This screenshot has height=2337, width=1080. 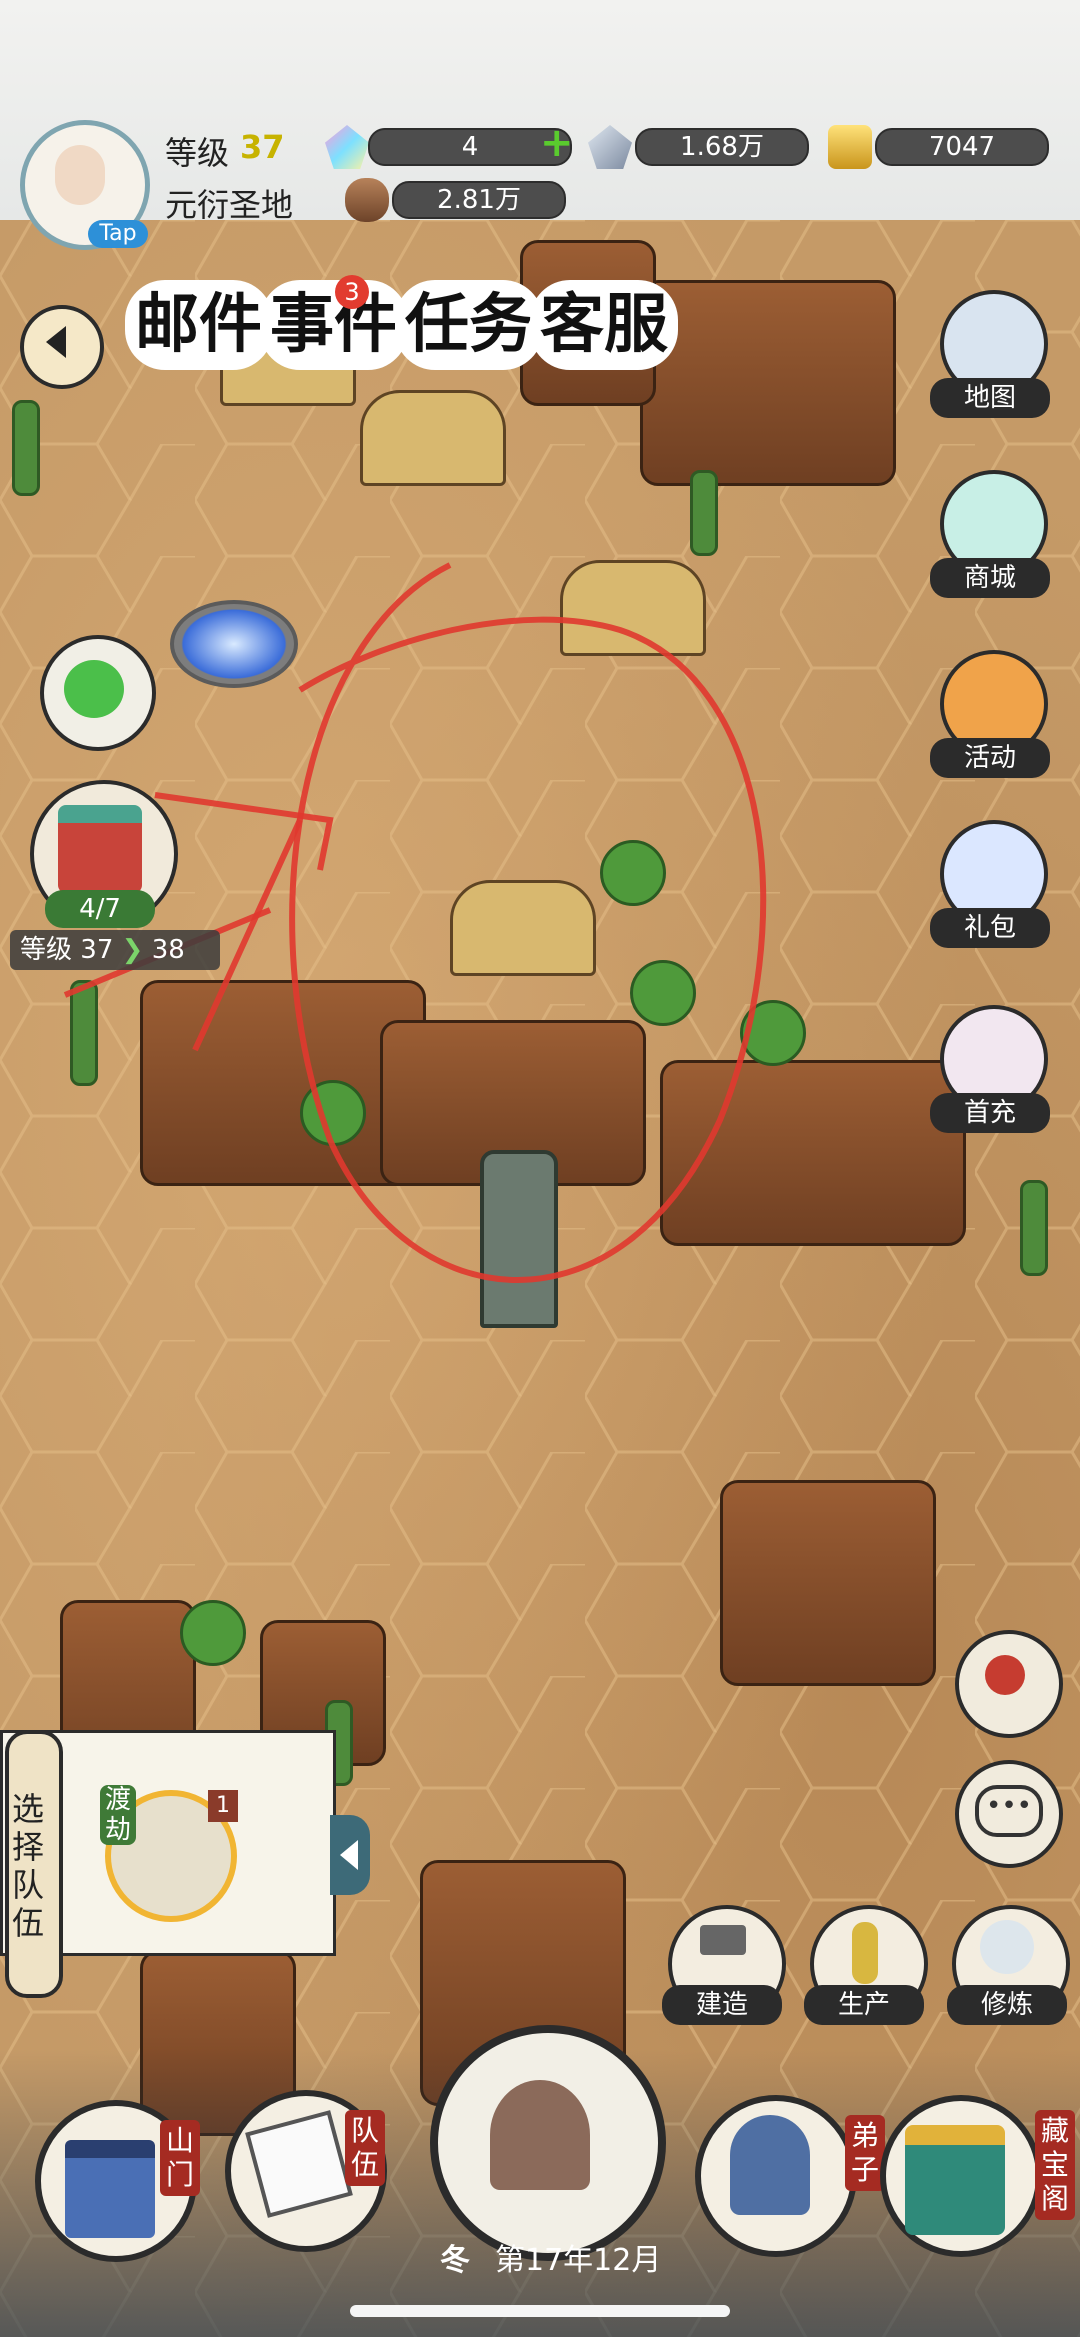 What do you see at coordinates (118, 234) in the screenshot?
I see `avatar-tap-badge: Tap` at bounding box center [118, 234].